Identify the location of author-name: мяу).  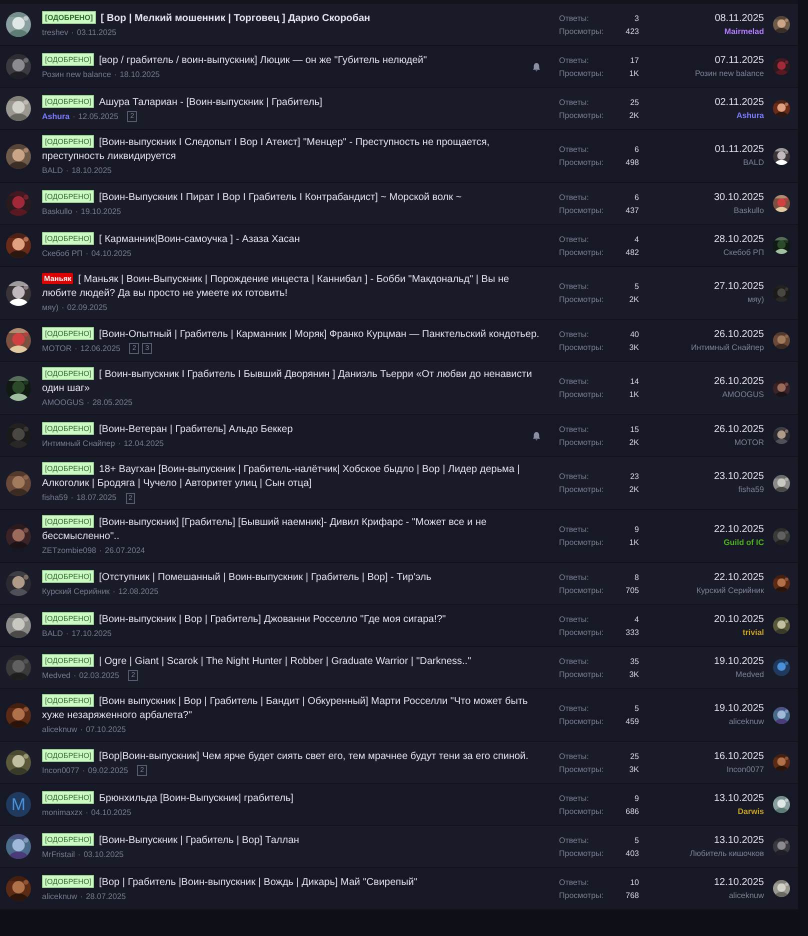
(50, 308).